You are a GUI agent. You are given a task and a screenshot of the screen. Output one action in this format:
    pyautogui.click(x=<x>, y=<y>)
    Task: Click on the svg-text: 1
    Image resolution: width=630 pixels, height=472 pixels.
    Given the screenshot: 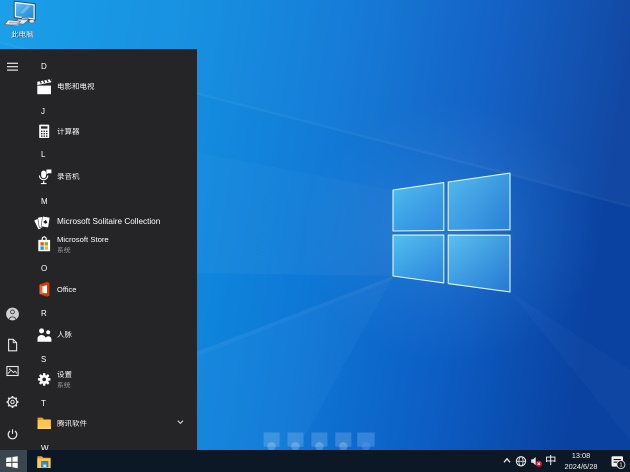 What is the action you would take?
    pyautogui.click(x=620, y=466)
    